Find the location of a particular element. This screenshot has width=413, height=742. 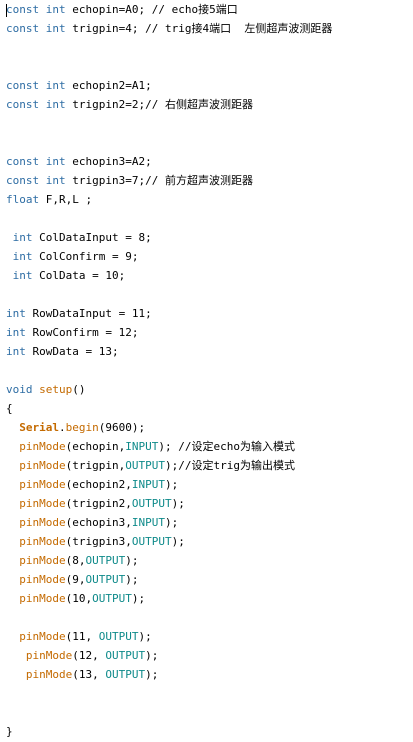

code-line: int RowData = 13; is located at coordinates (62, 351).